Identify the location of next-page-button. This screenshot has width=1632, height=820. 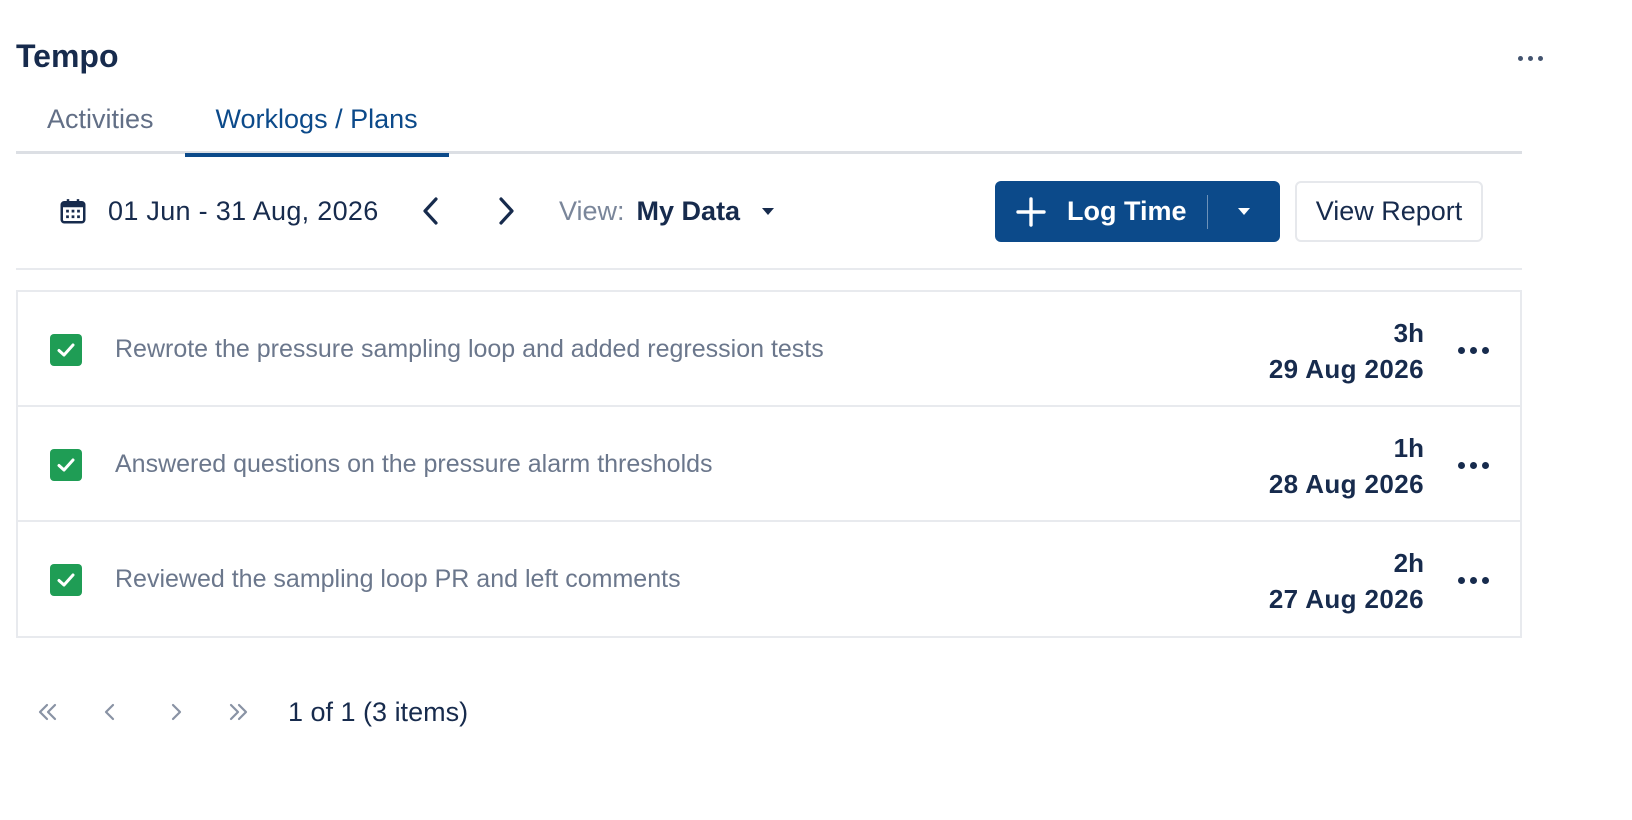
(176, 712).